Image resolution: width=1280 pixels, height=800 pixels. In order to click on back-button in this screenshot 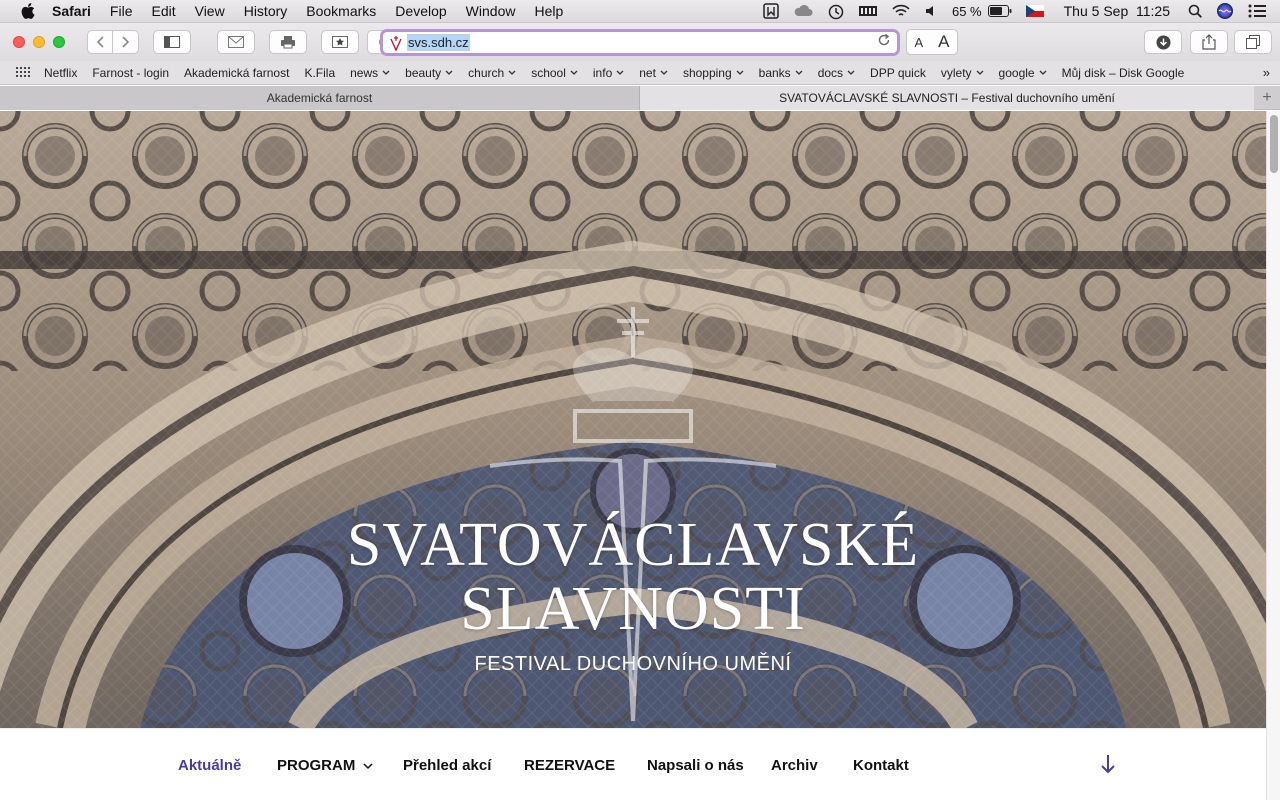, I will do `click(100, 42)`.